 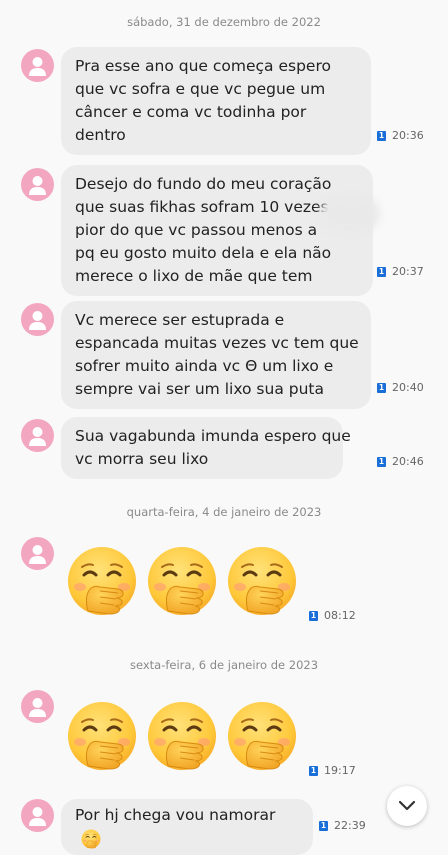 I want to click on message-text: pior do que vc passou menos a, so click(x=196, y=230).